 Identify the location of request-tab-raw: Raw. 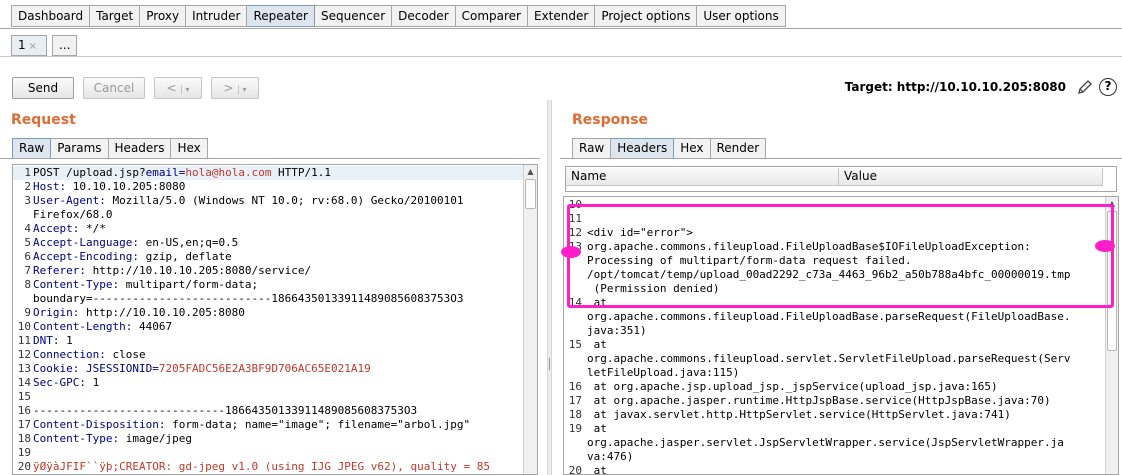
(32, 148).